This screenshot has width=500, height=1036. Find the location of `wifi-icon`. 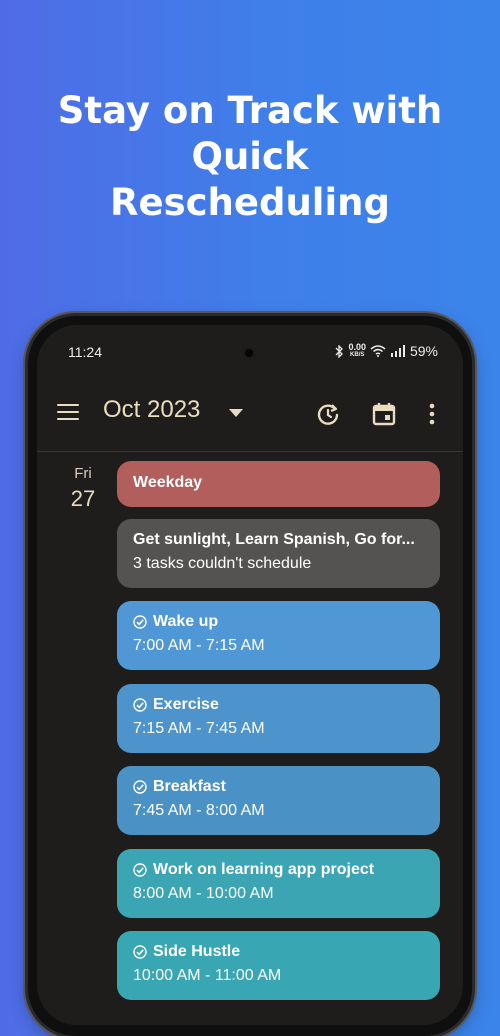

wifi-icon is located at coordinates (378, 351).